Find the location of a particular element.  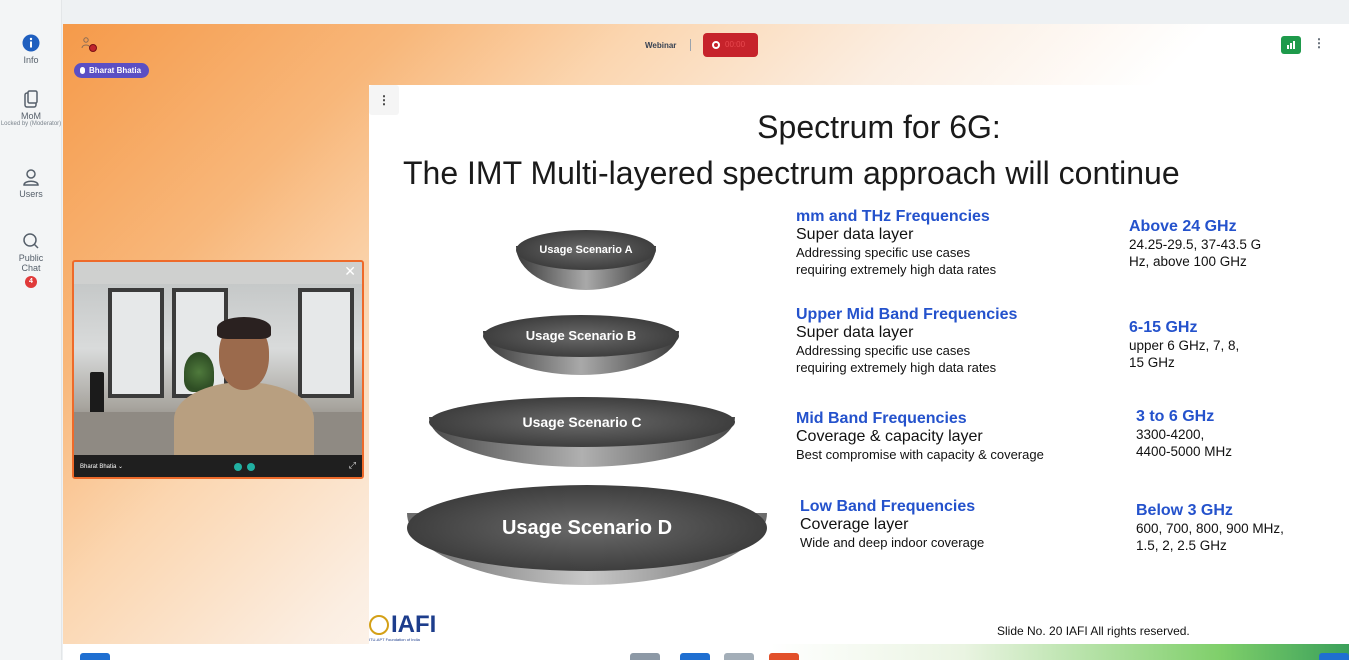

frequency-title: Above 24 GHz is located at coordinates (1183, 226).